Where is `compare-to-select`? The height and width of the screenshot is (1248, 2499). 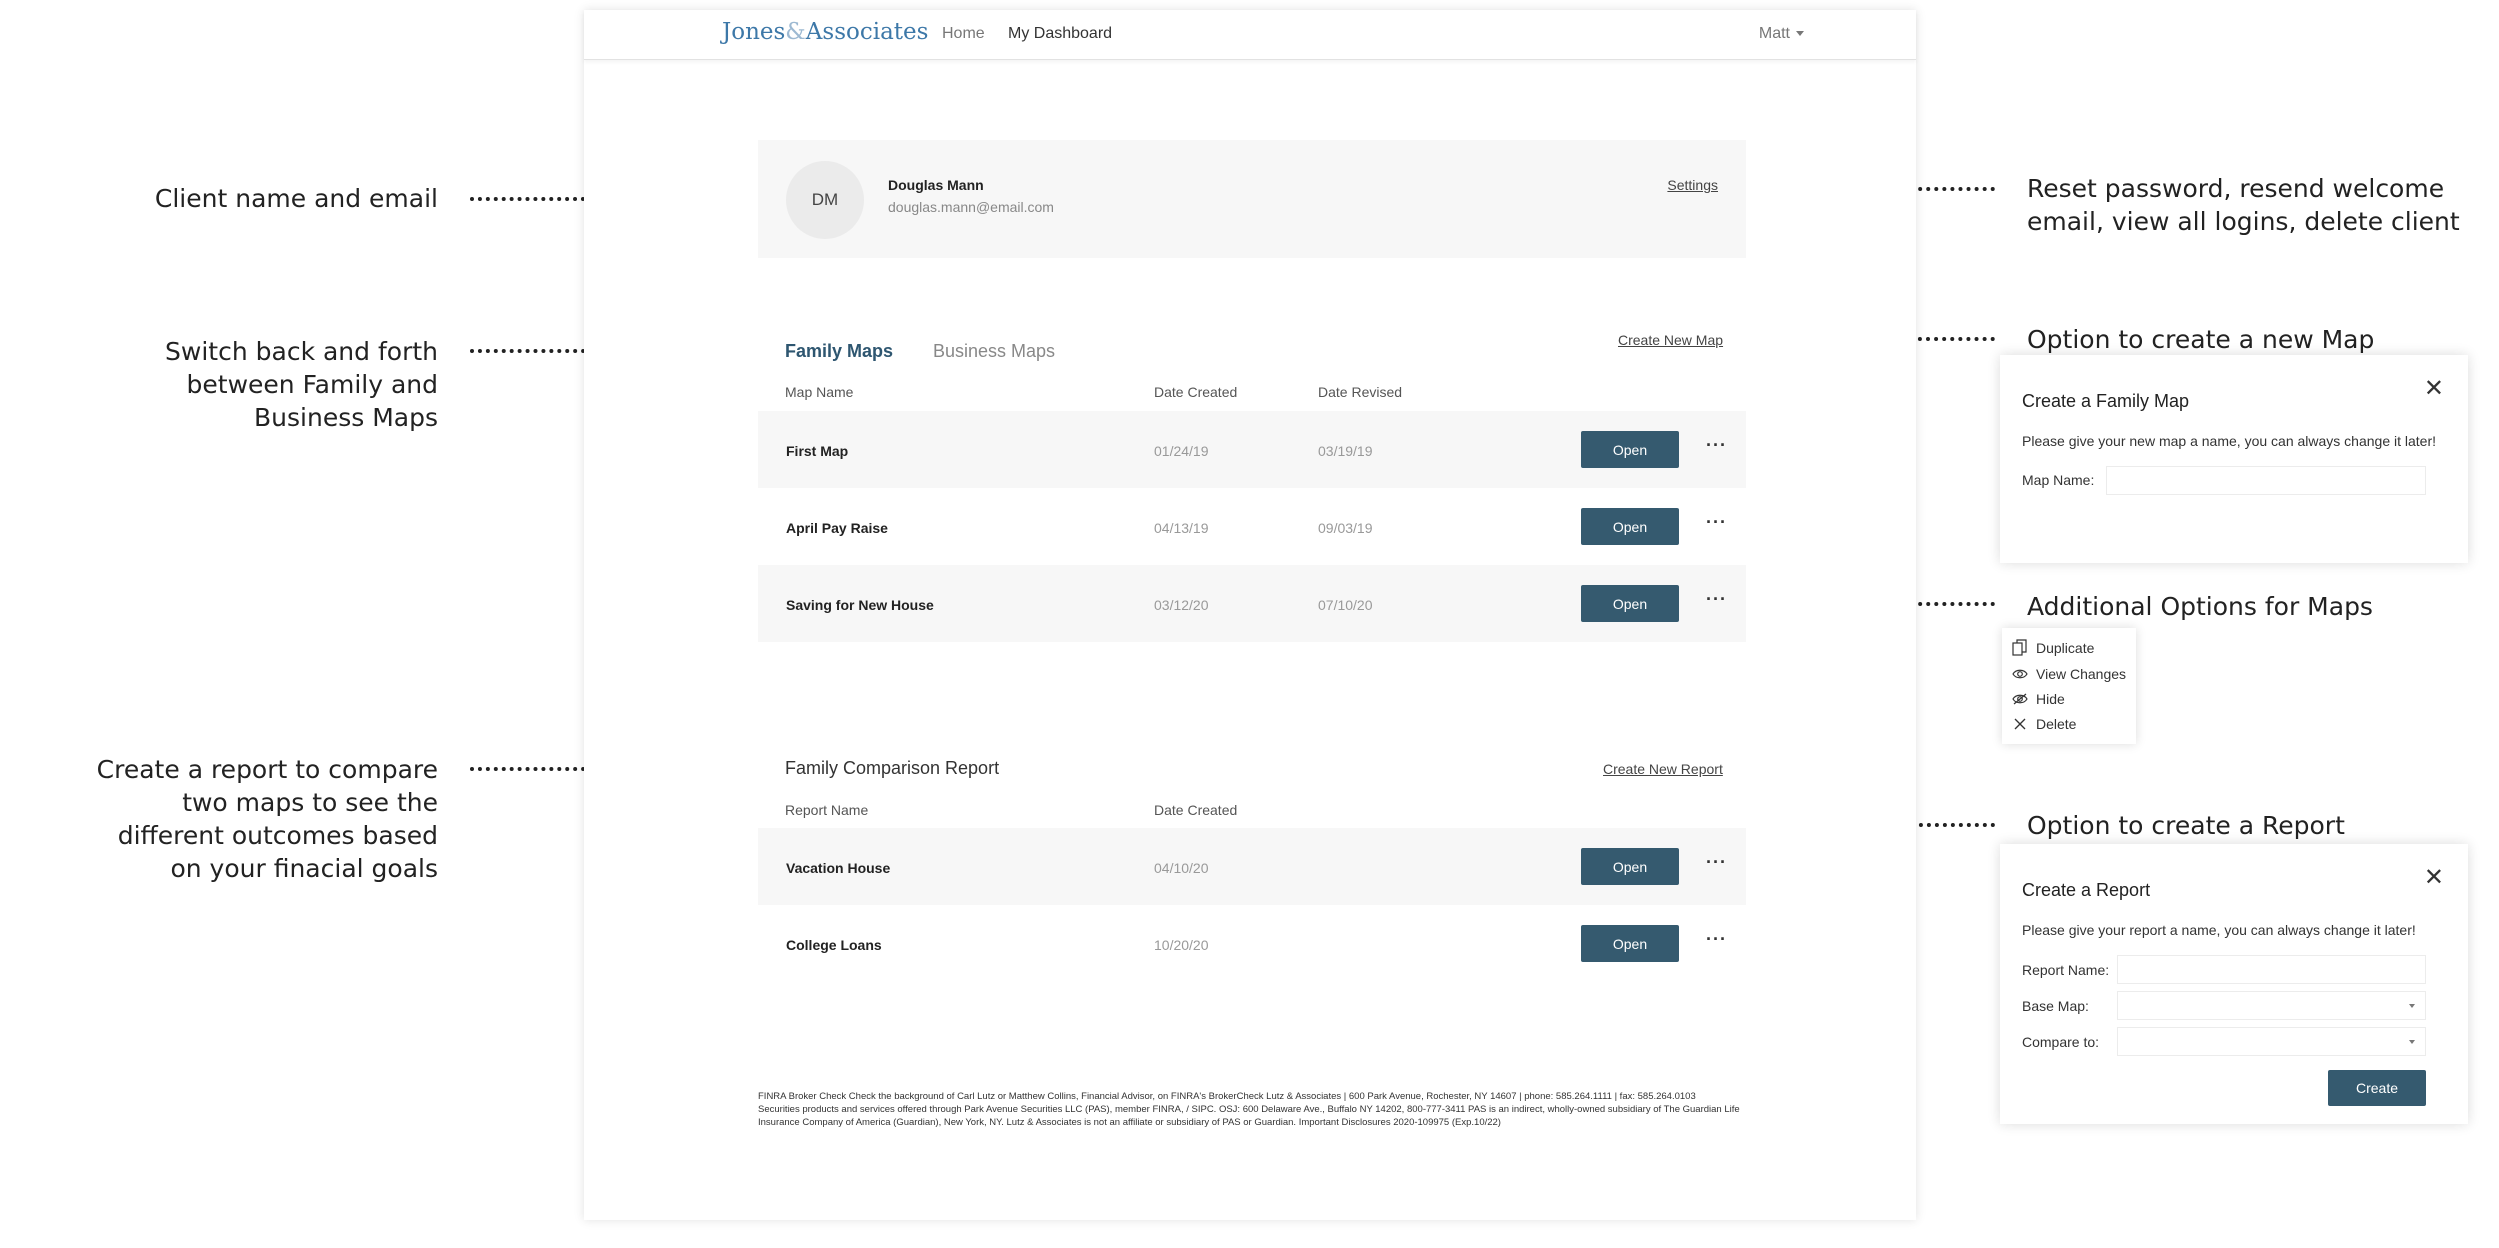 compare-to-select is located at coordinates (2271, 1041).